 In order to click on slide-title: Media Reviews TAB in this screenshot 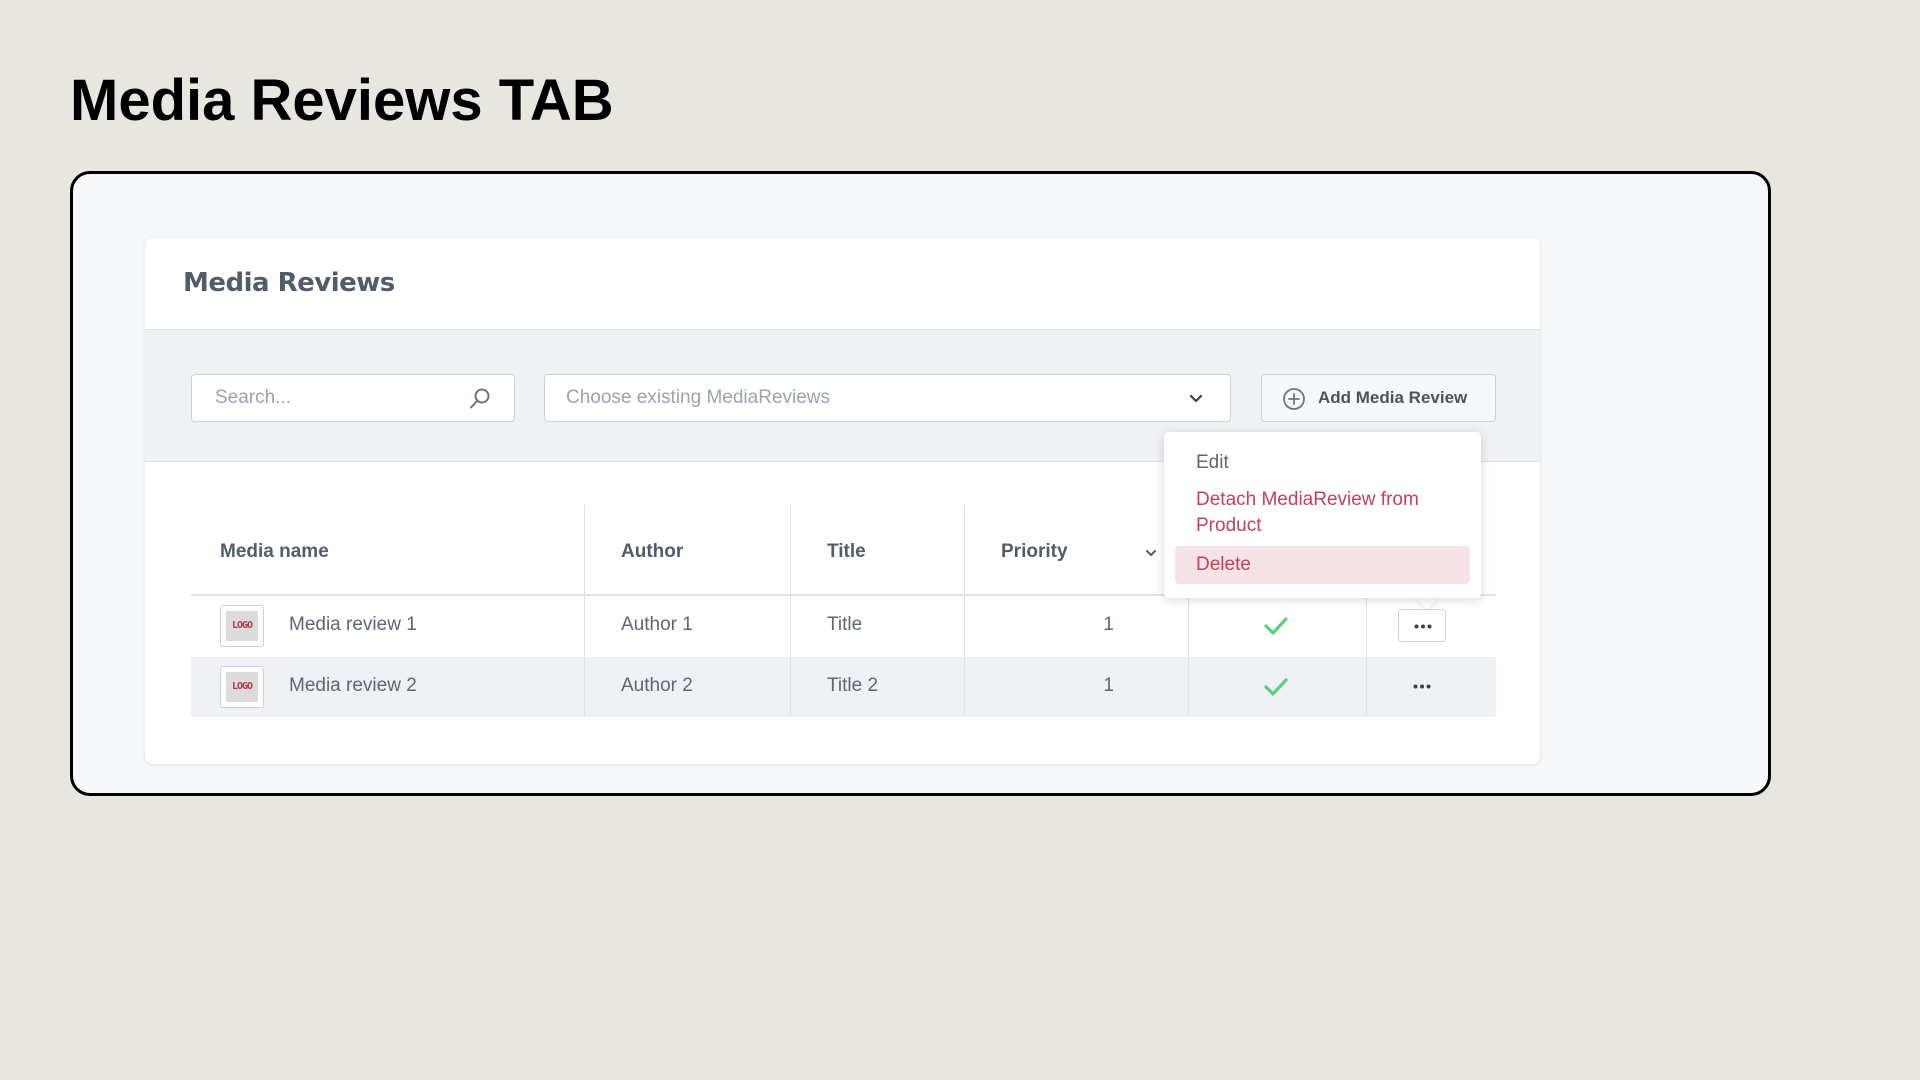, I will do `click(342, 100)`.